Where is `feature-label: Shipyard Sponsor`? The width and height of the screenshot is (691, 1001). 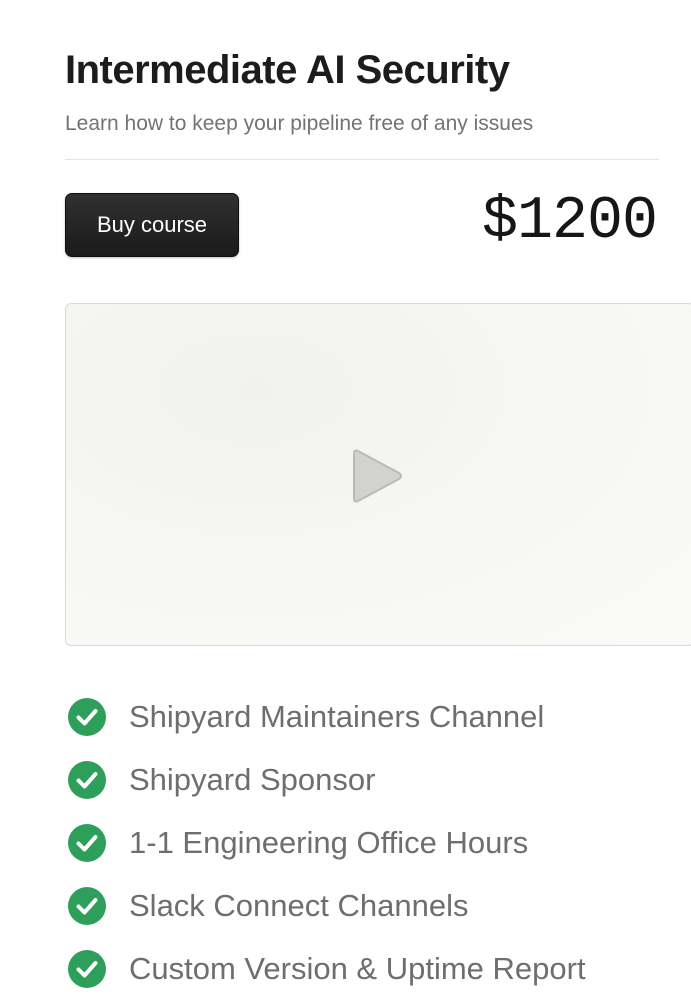 feature-label: Shipyard Sponsor is located at coordinates (252, 779).